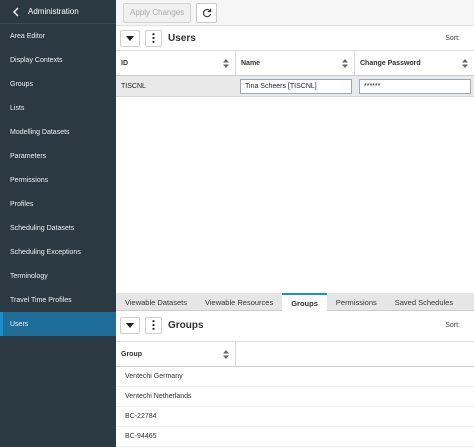  I want to click on column-header-change-password-label: Change Password, so click(390, 63).